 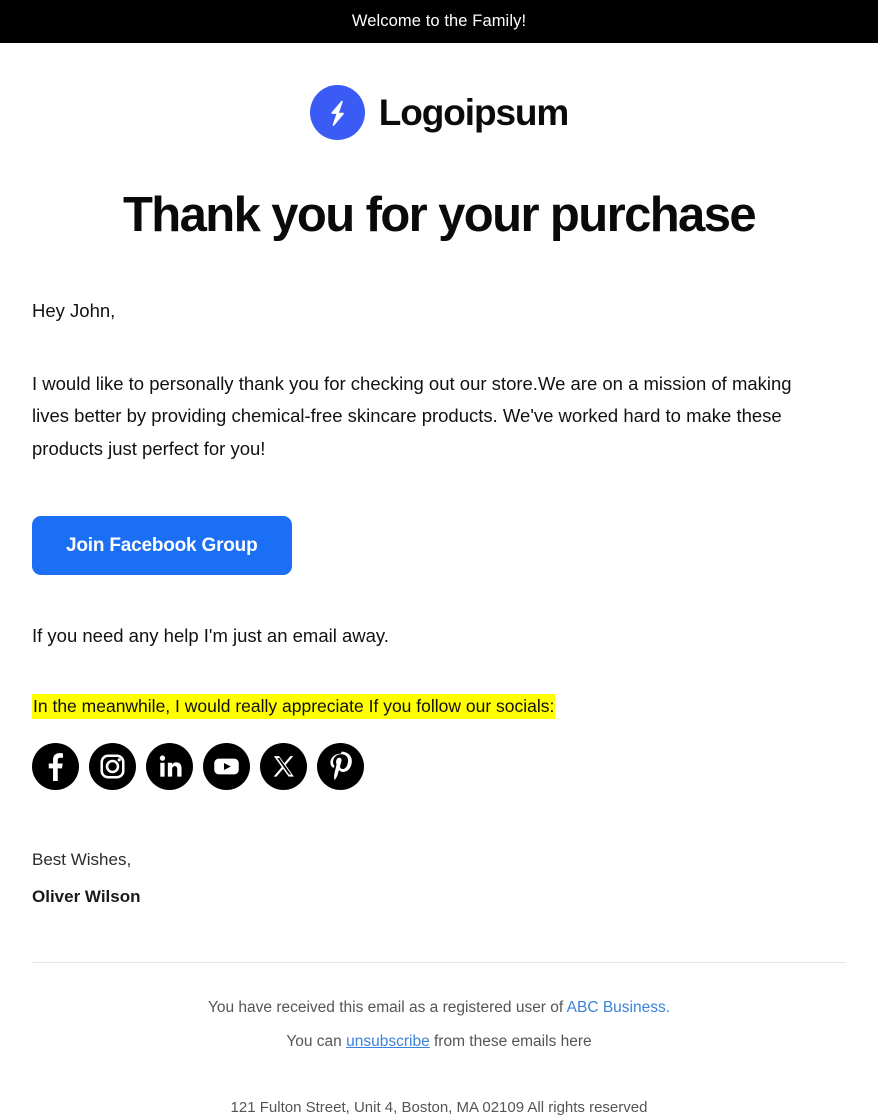 What do you see at coordinates (337, 112) in the screenshot?
I see `lightning-bolt-icon` at bounding box center [337, 112].